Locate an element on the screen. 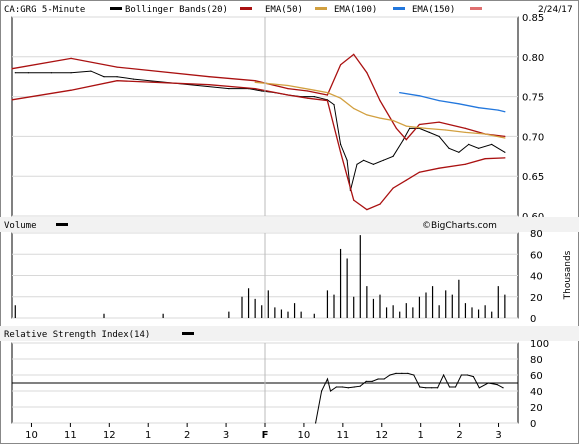  bollinger-swatch is located at coordinates (116, 8).